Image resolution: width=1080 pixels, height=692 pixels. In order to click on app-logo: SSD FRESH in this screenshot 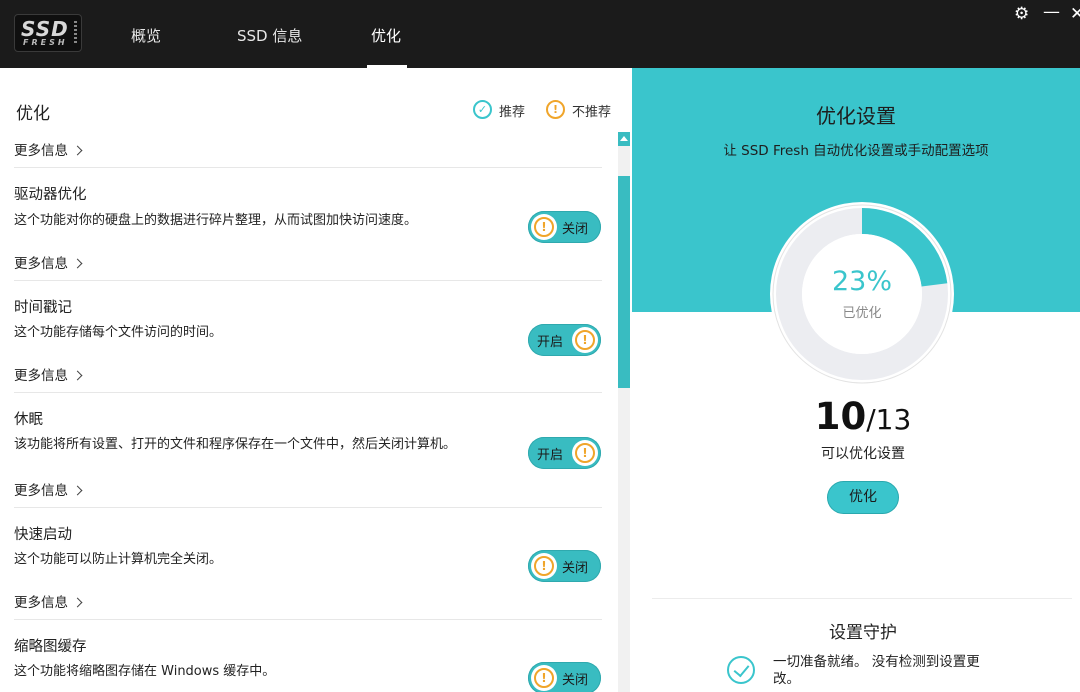, I will do `click(48, 33)`.